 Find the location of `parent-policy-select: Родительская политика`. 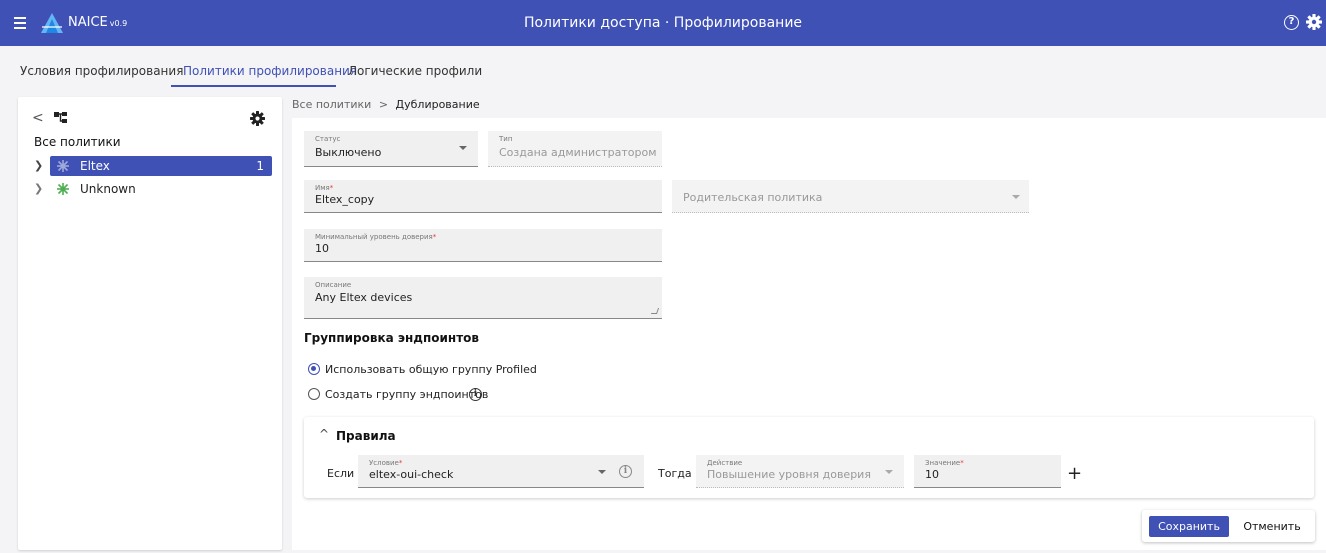

parent-policy-select: Родительская политика is located at coordinates (850, 196).